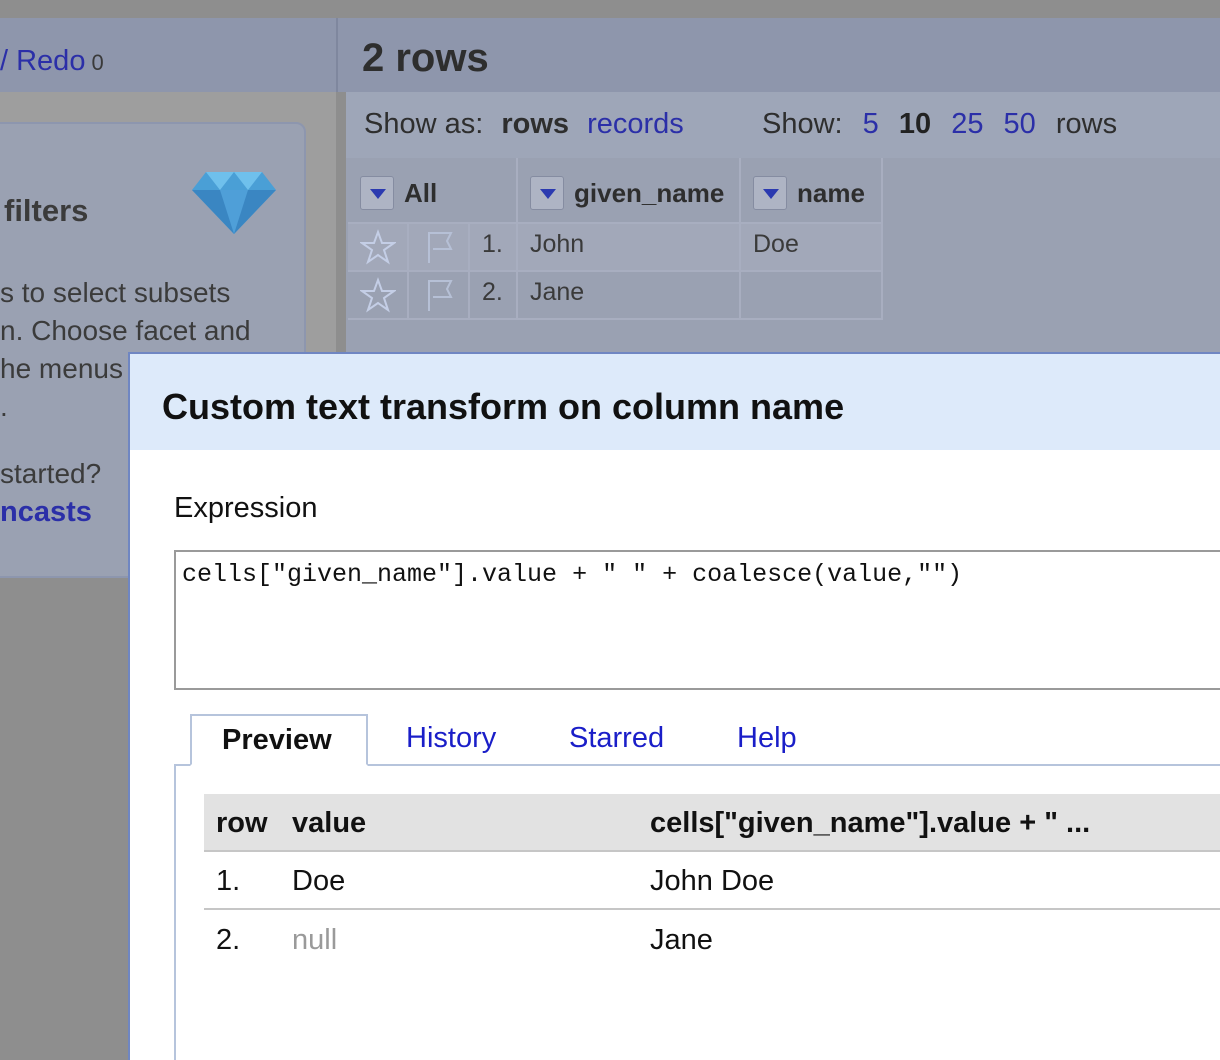 The image size is (1220, 1060). Describe the element at coordinates (767, 738) in the screenshot. I see `tab-label: Help` at that location.